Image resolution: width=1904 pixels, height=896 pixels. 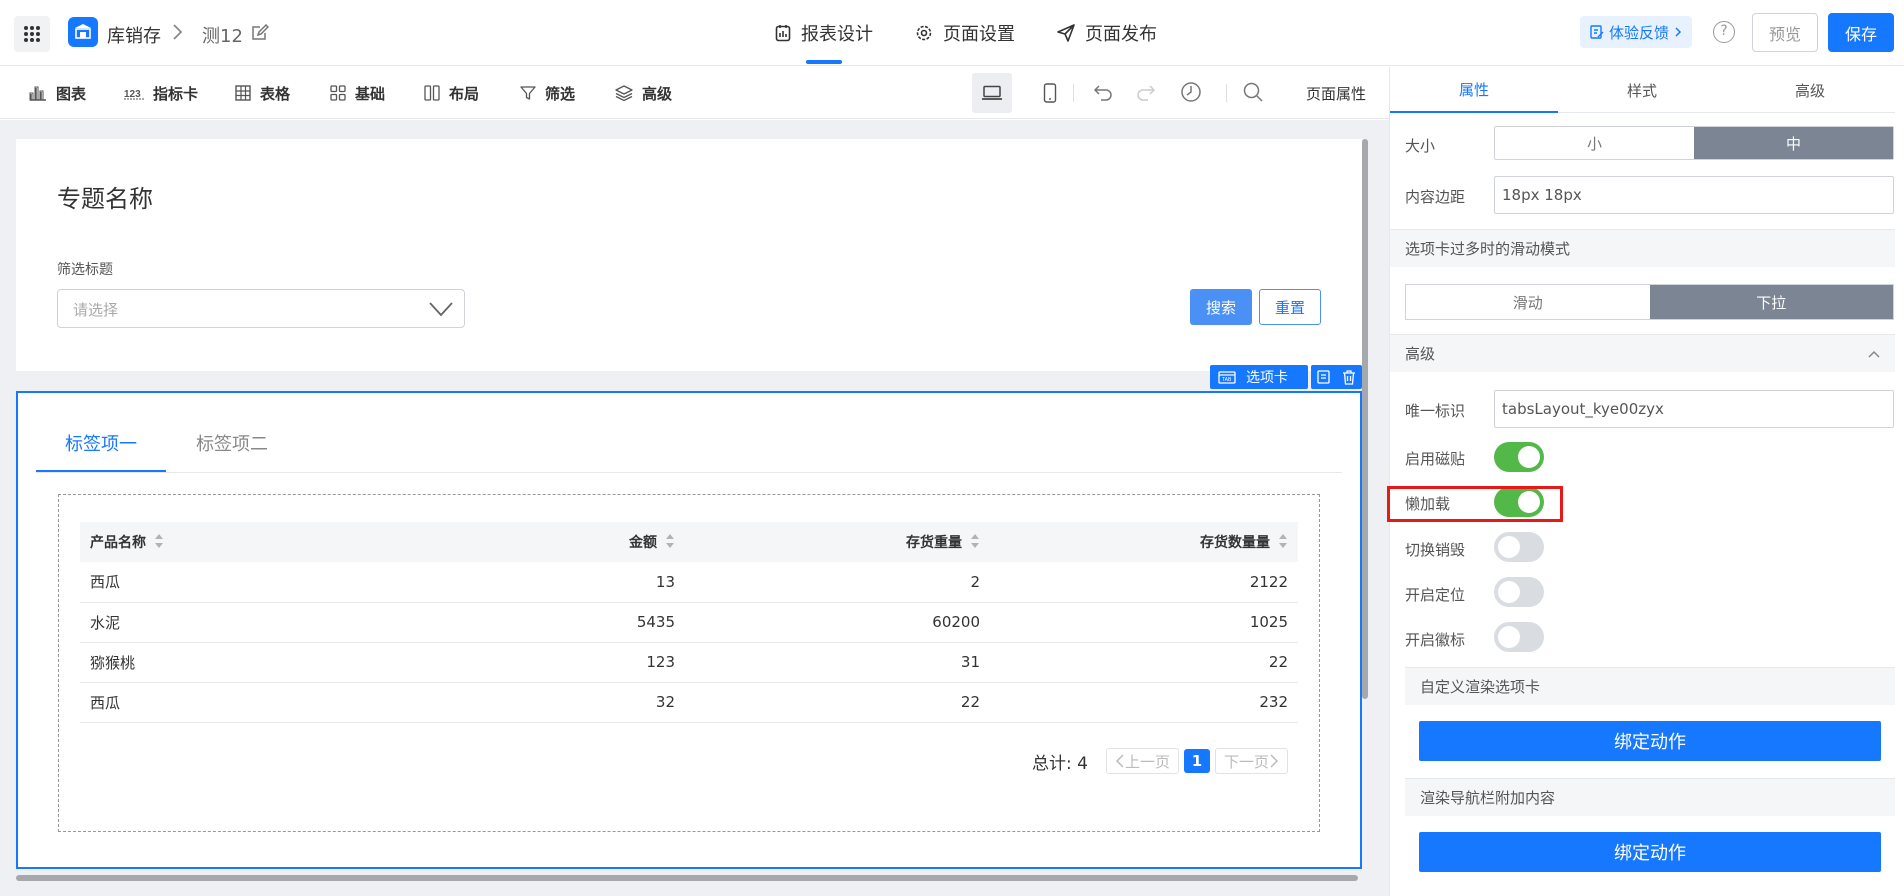 I want to click on horizontal-scrollbar, so click(x=687, y=878).